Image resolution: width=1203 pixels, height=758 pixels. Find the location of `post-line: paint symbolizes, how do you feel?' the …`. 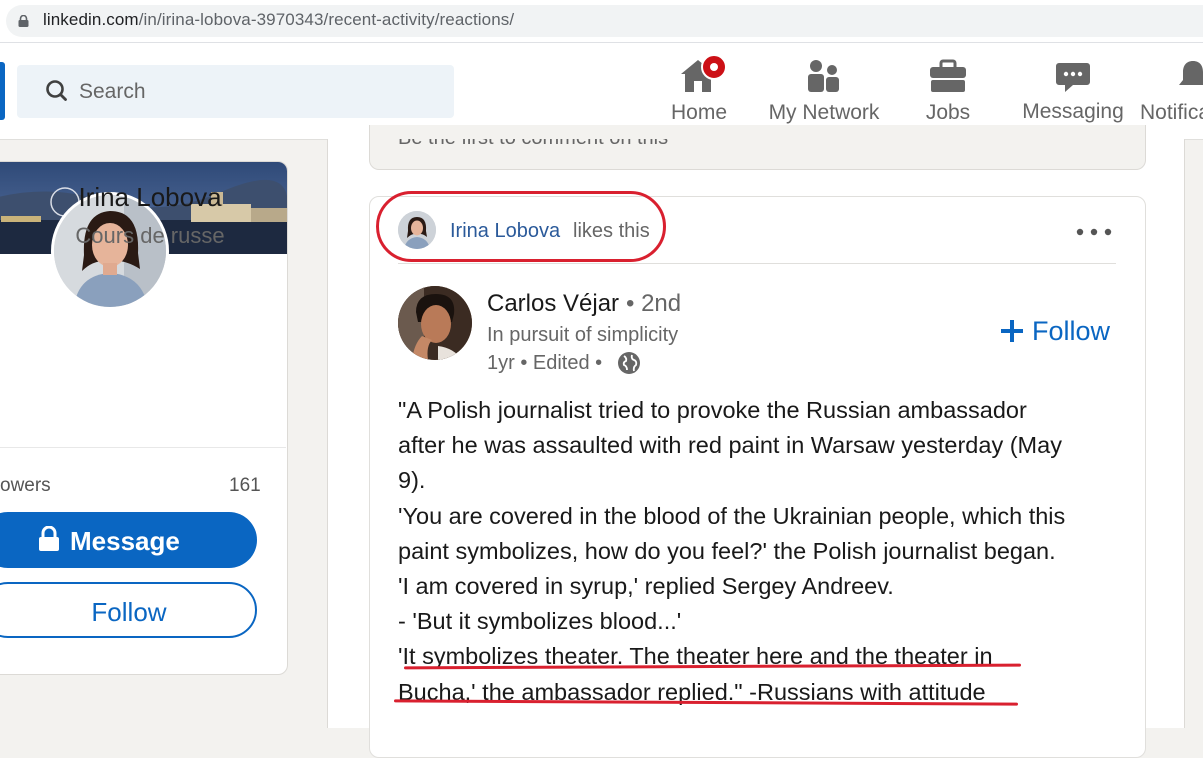

post-line: paint symbolizes, how do you feel?' the … is located at coordinates (727, 550).